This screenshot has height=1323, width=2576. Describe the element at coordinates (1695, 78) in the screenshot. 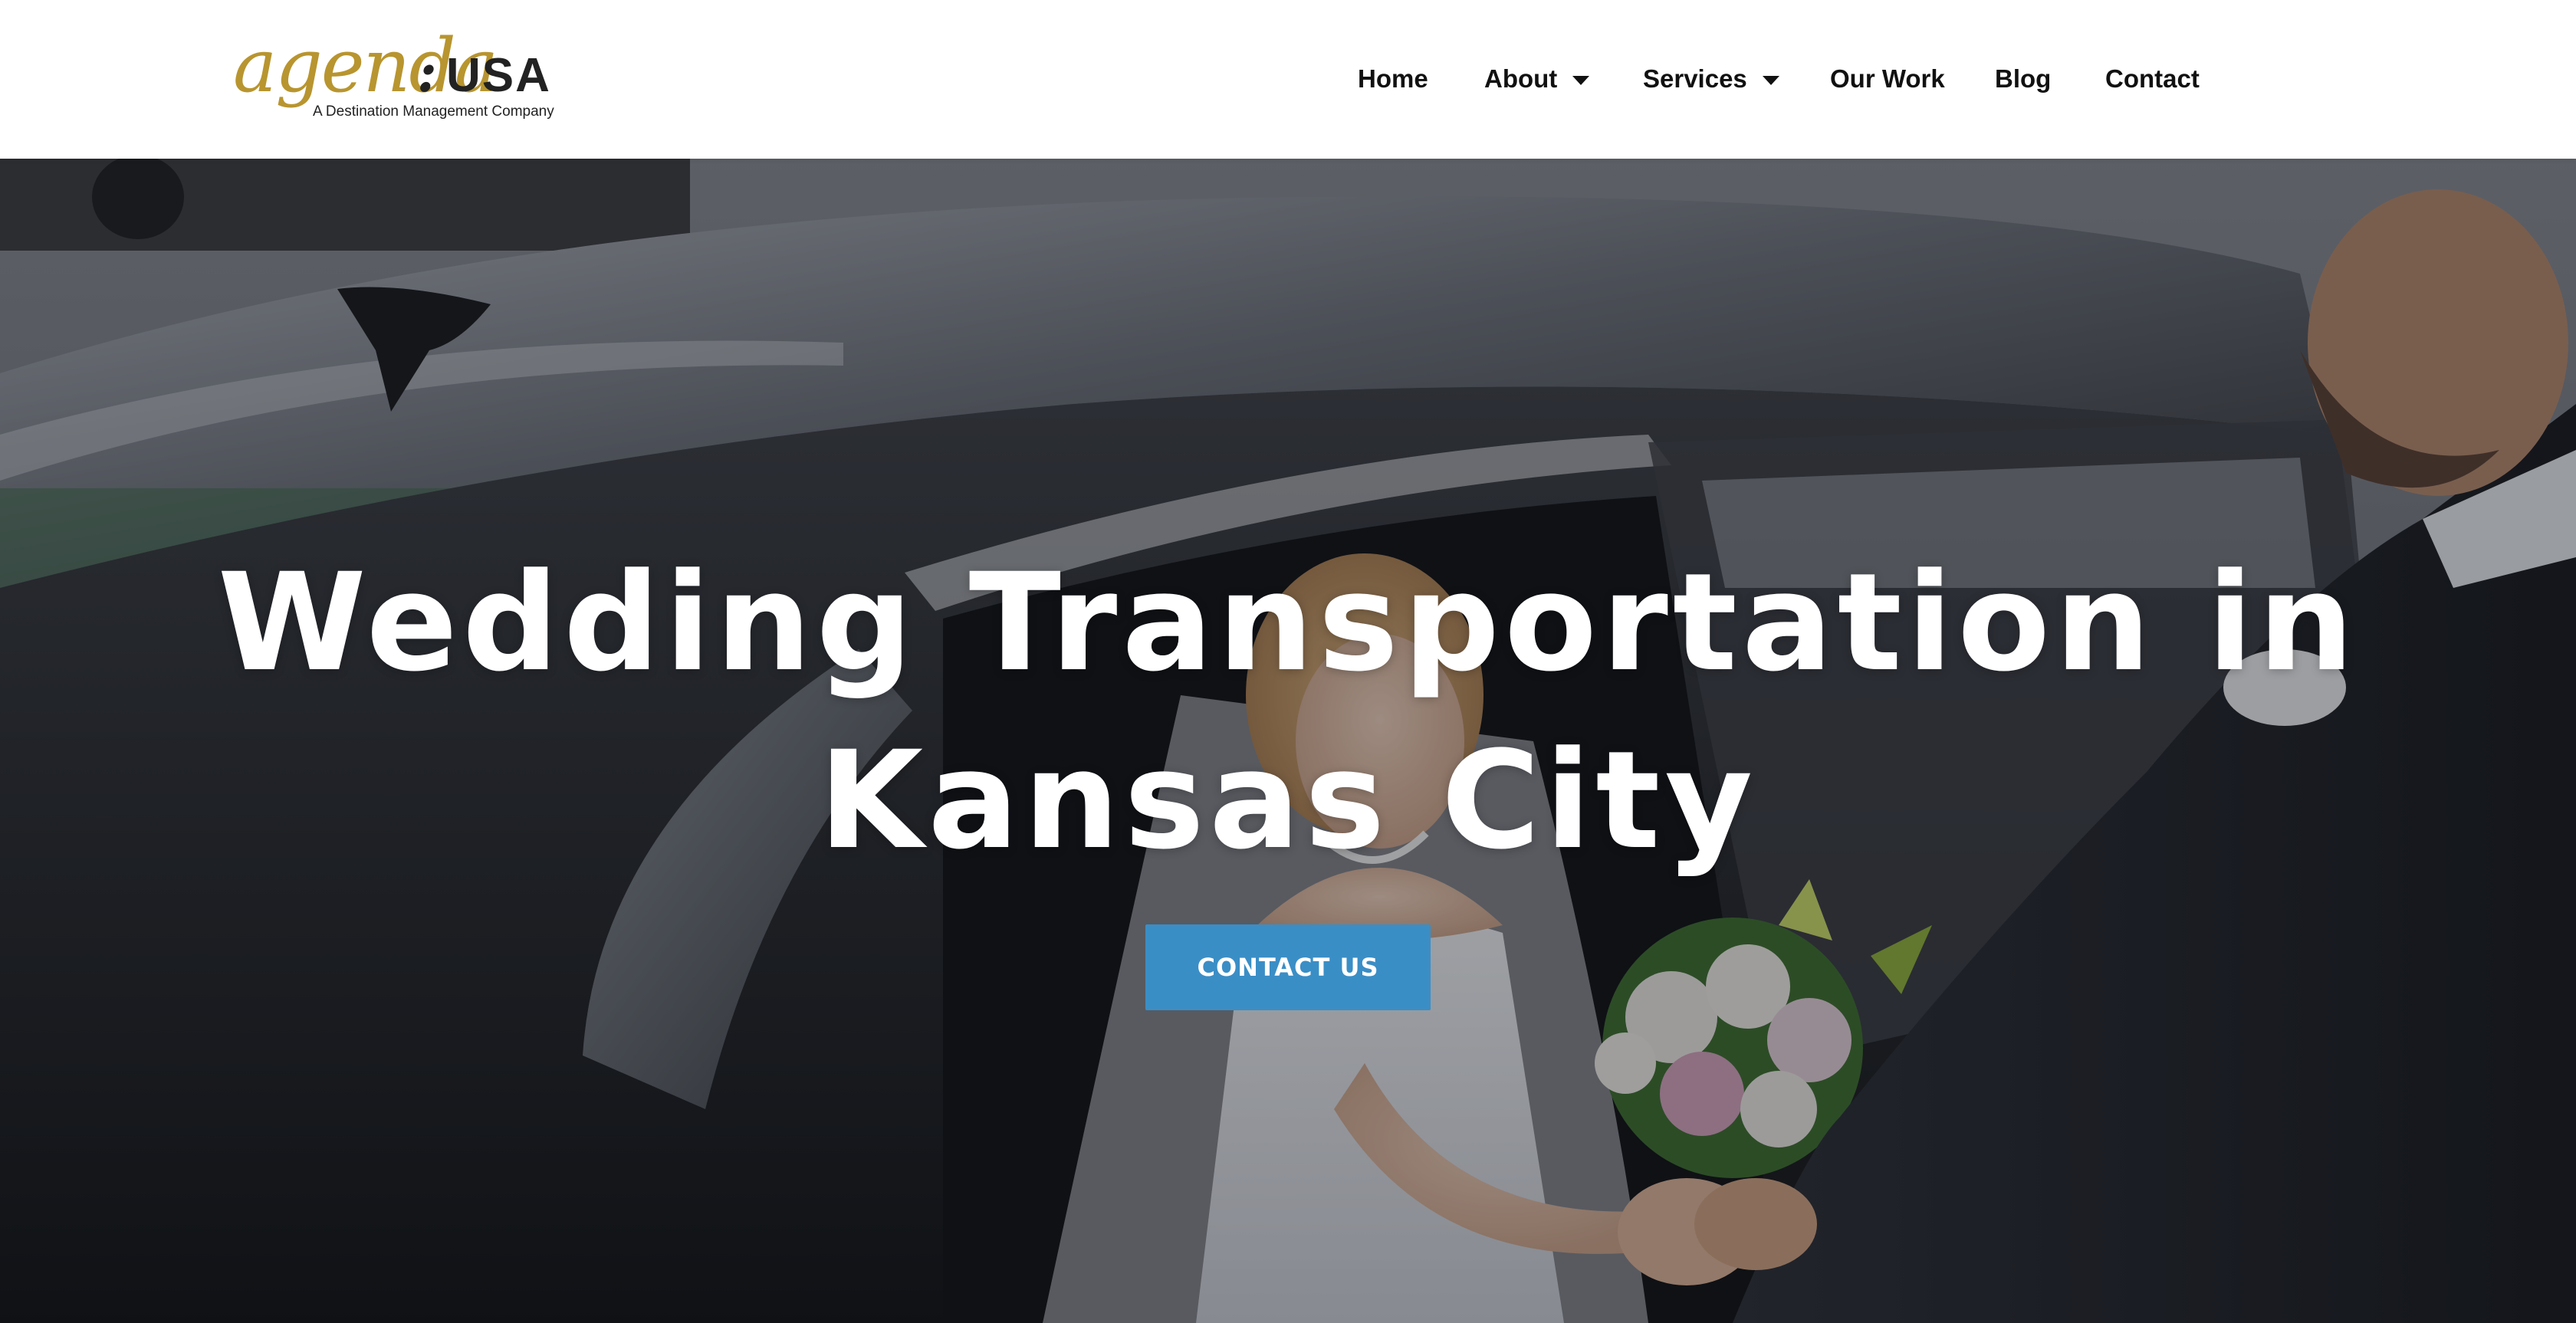

I see `nav-item-label: Services` at that location.